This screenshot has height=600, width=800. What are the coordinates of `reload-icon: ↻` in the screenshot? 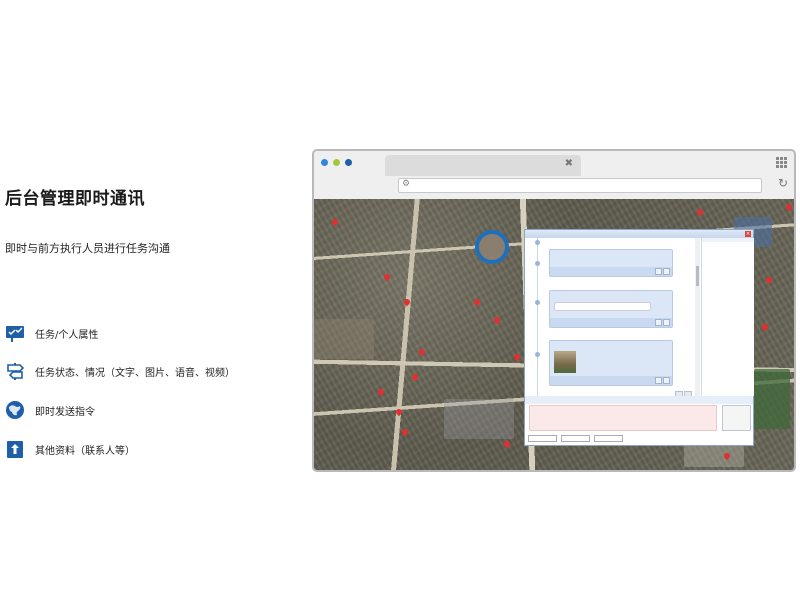 It's located at (783, 183).